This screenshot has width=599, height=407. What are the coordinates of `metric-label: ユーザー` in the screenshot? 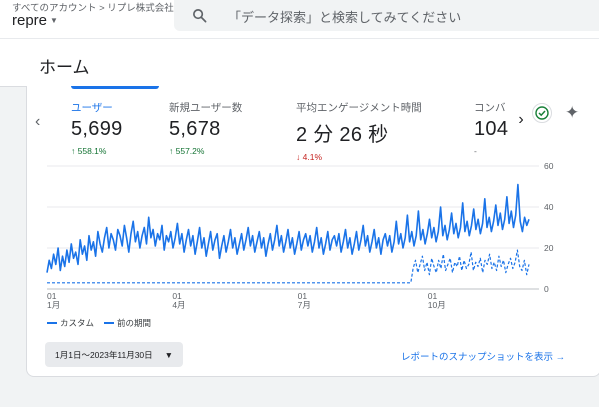 It's located at (92, 108).